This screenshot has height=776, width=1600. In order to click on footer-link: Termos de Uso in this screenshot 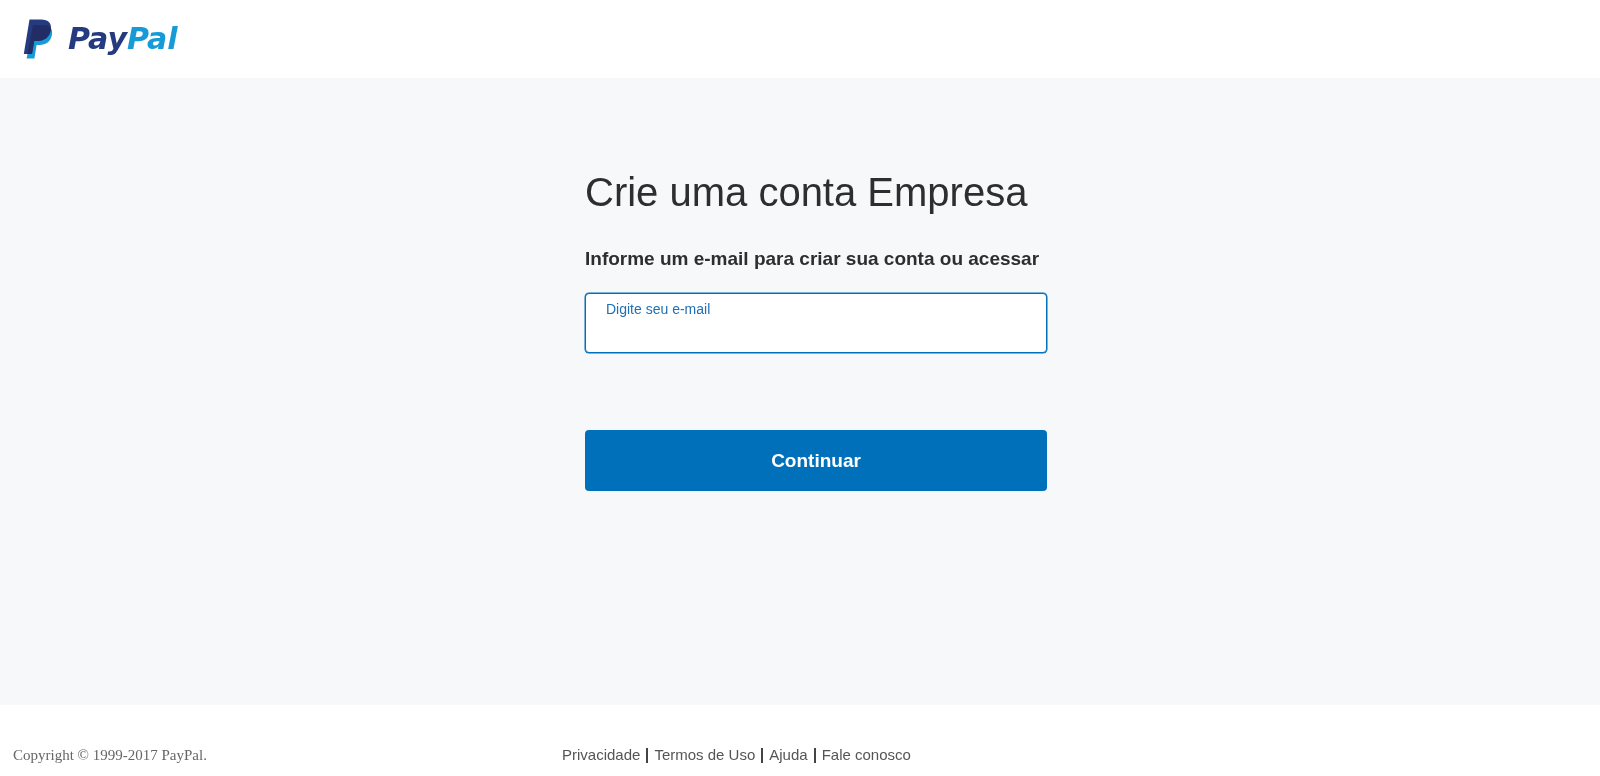, I will do `click(705, 755)`.